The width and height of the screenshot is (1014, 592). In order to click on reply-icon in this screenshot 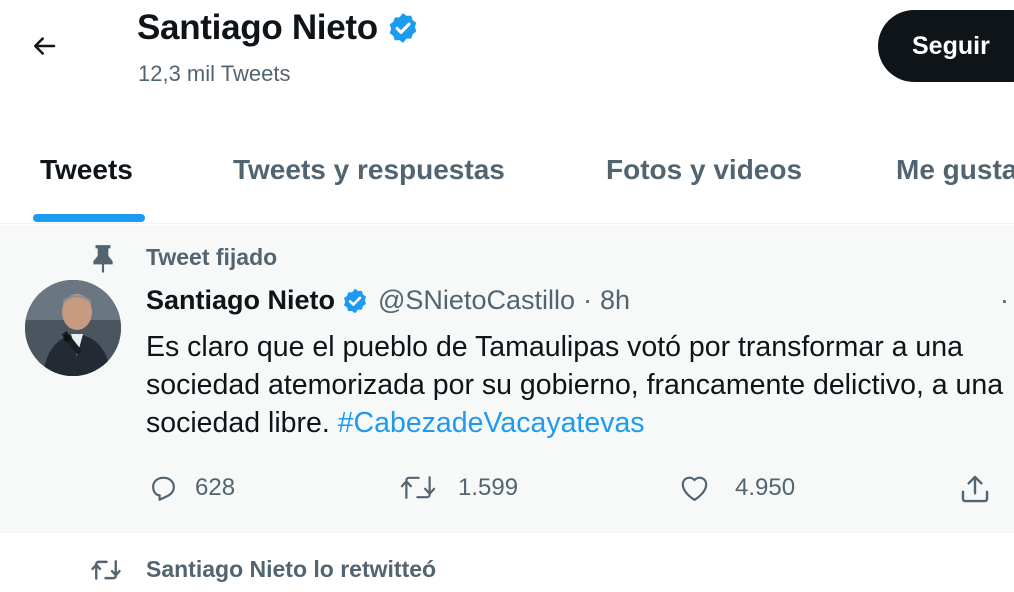, I will do `click(163, 488)`.